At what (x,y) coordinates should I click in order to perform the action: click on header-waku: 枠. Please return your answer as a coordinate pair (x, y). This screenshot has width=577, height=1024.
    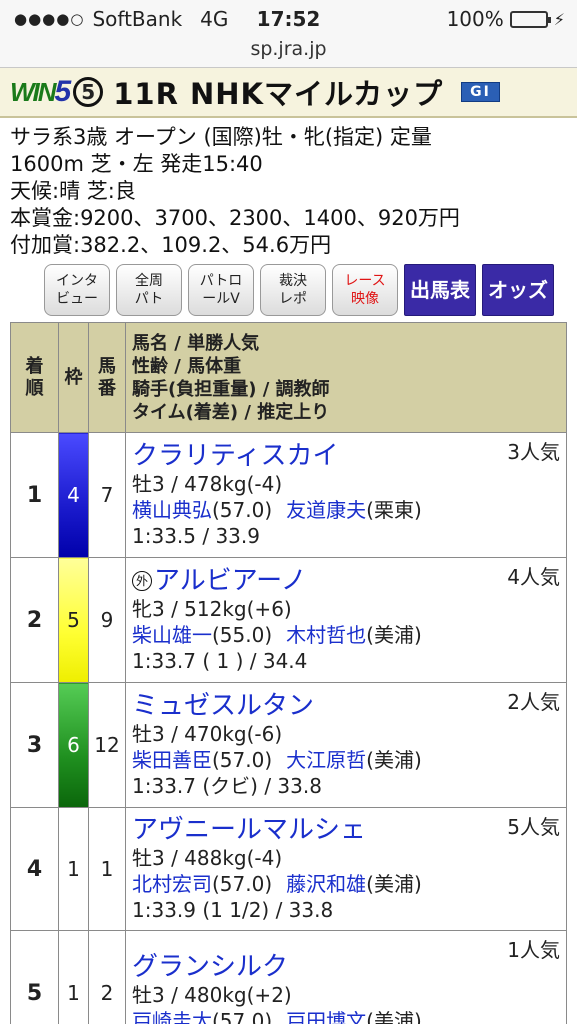
    Looking at the image, I should click on (73, 377).